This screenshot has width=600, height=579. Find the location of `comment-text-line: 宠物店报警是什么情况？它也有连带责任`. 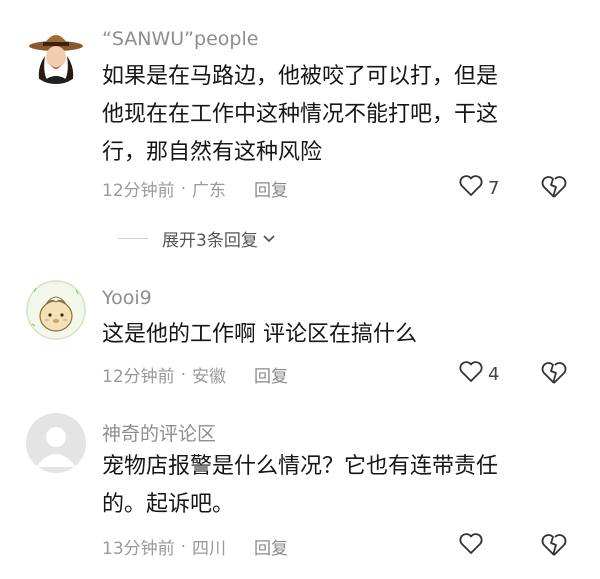

comment-text-line: 宠物店报警是什么情况？它也有连带责任 is located at coordinates (300, 466).